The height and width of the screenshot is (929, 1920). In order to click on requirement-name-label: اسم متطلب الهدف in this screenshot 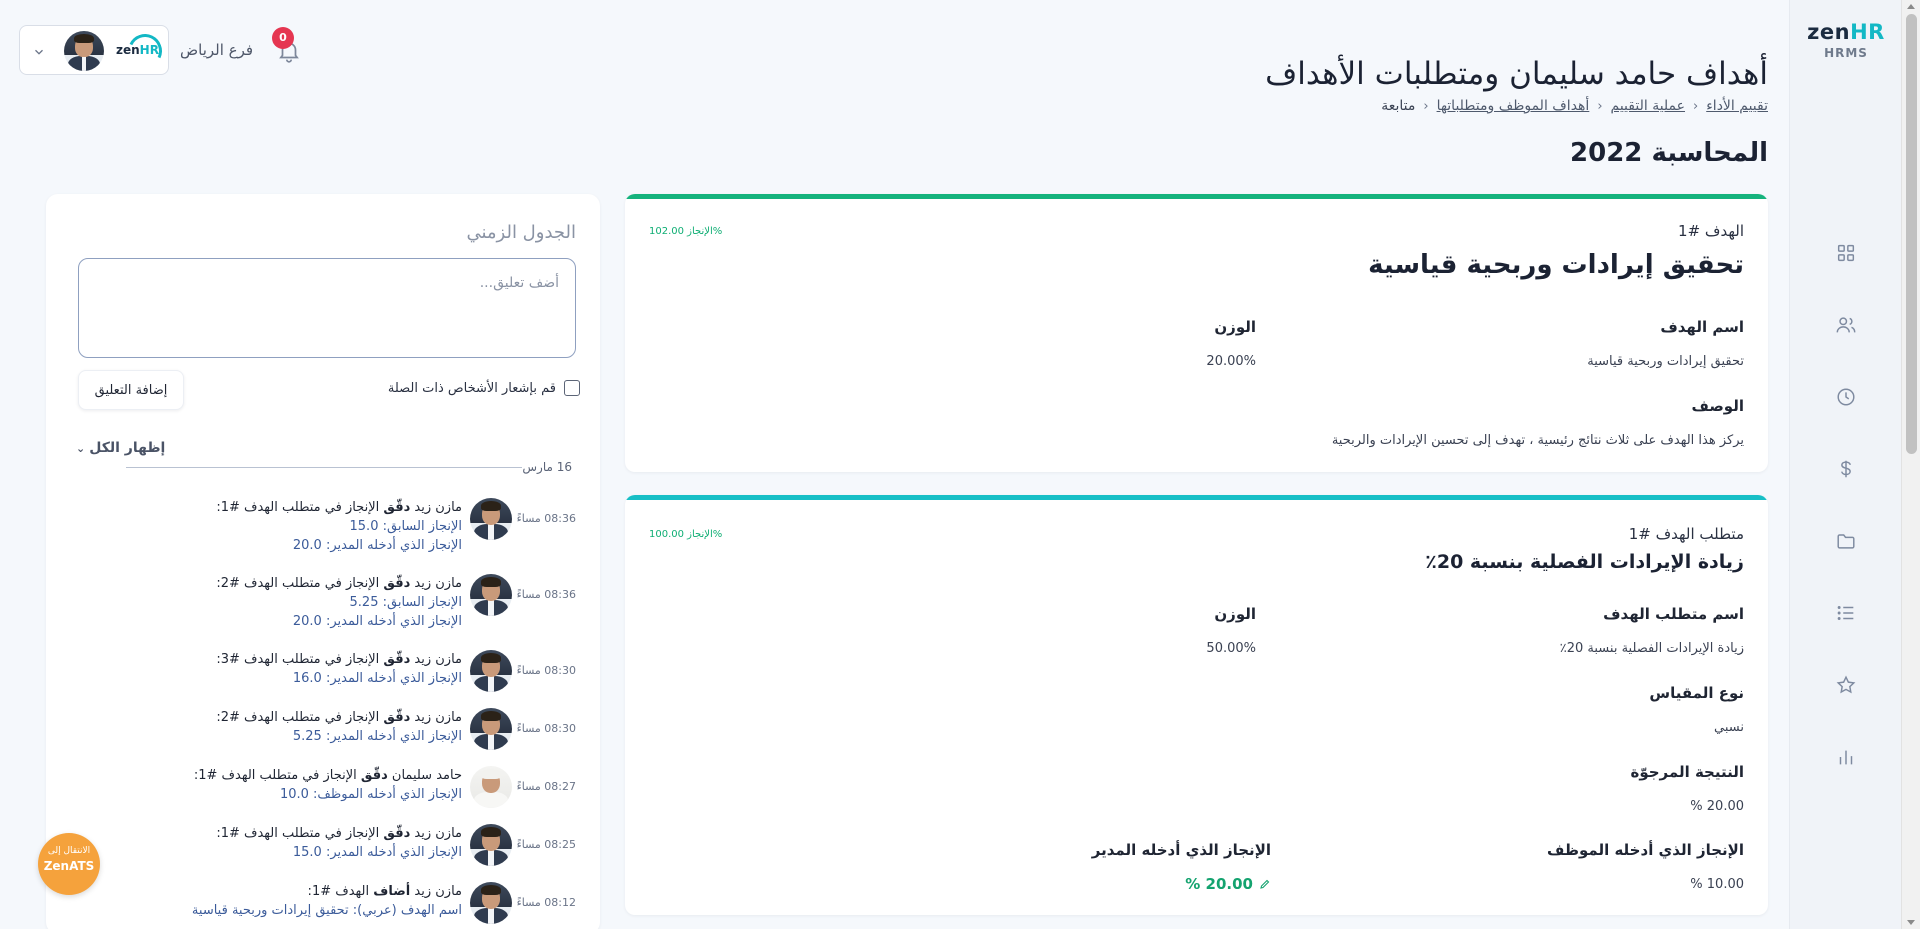, I will do `click(1673, 614)`.